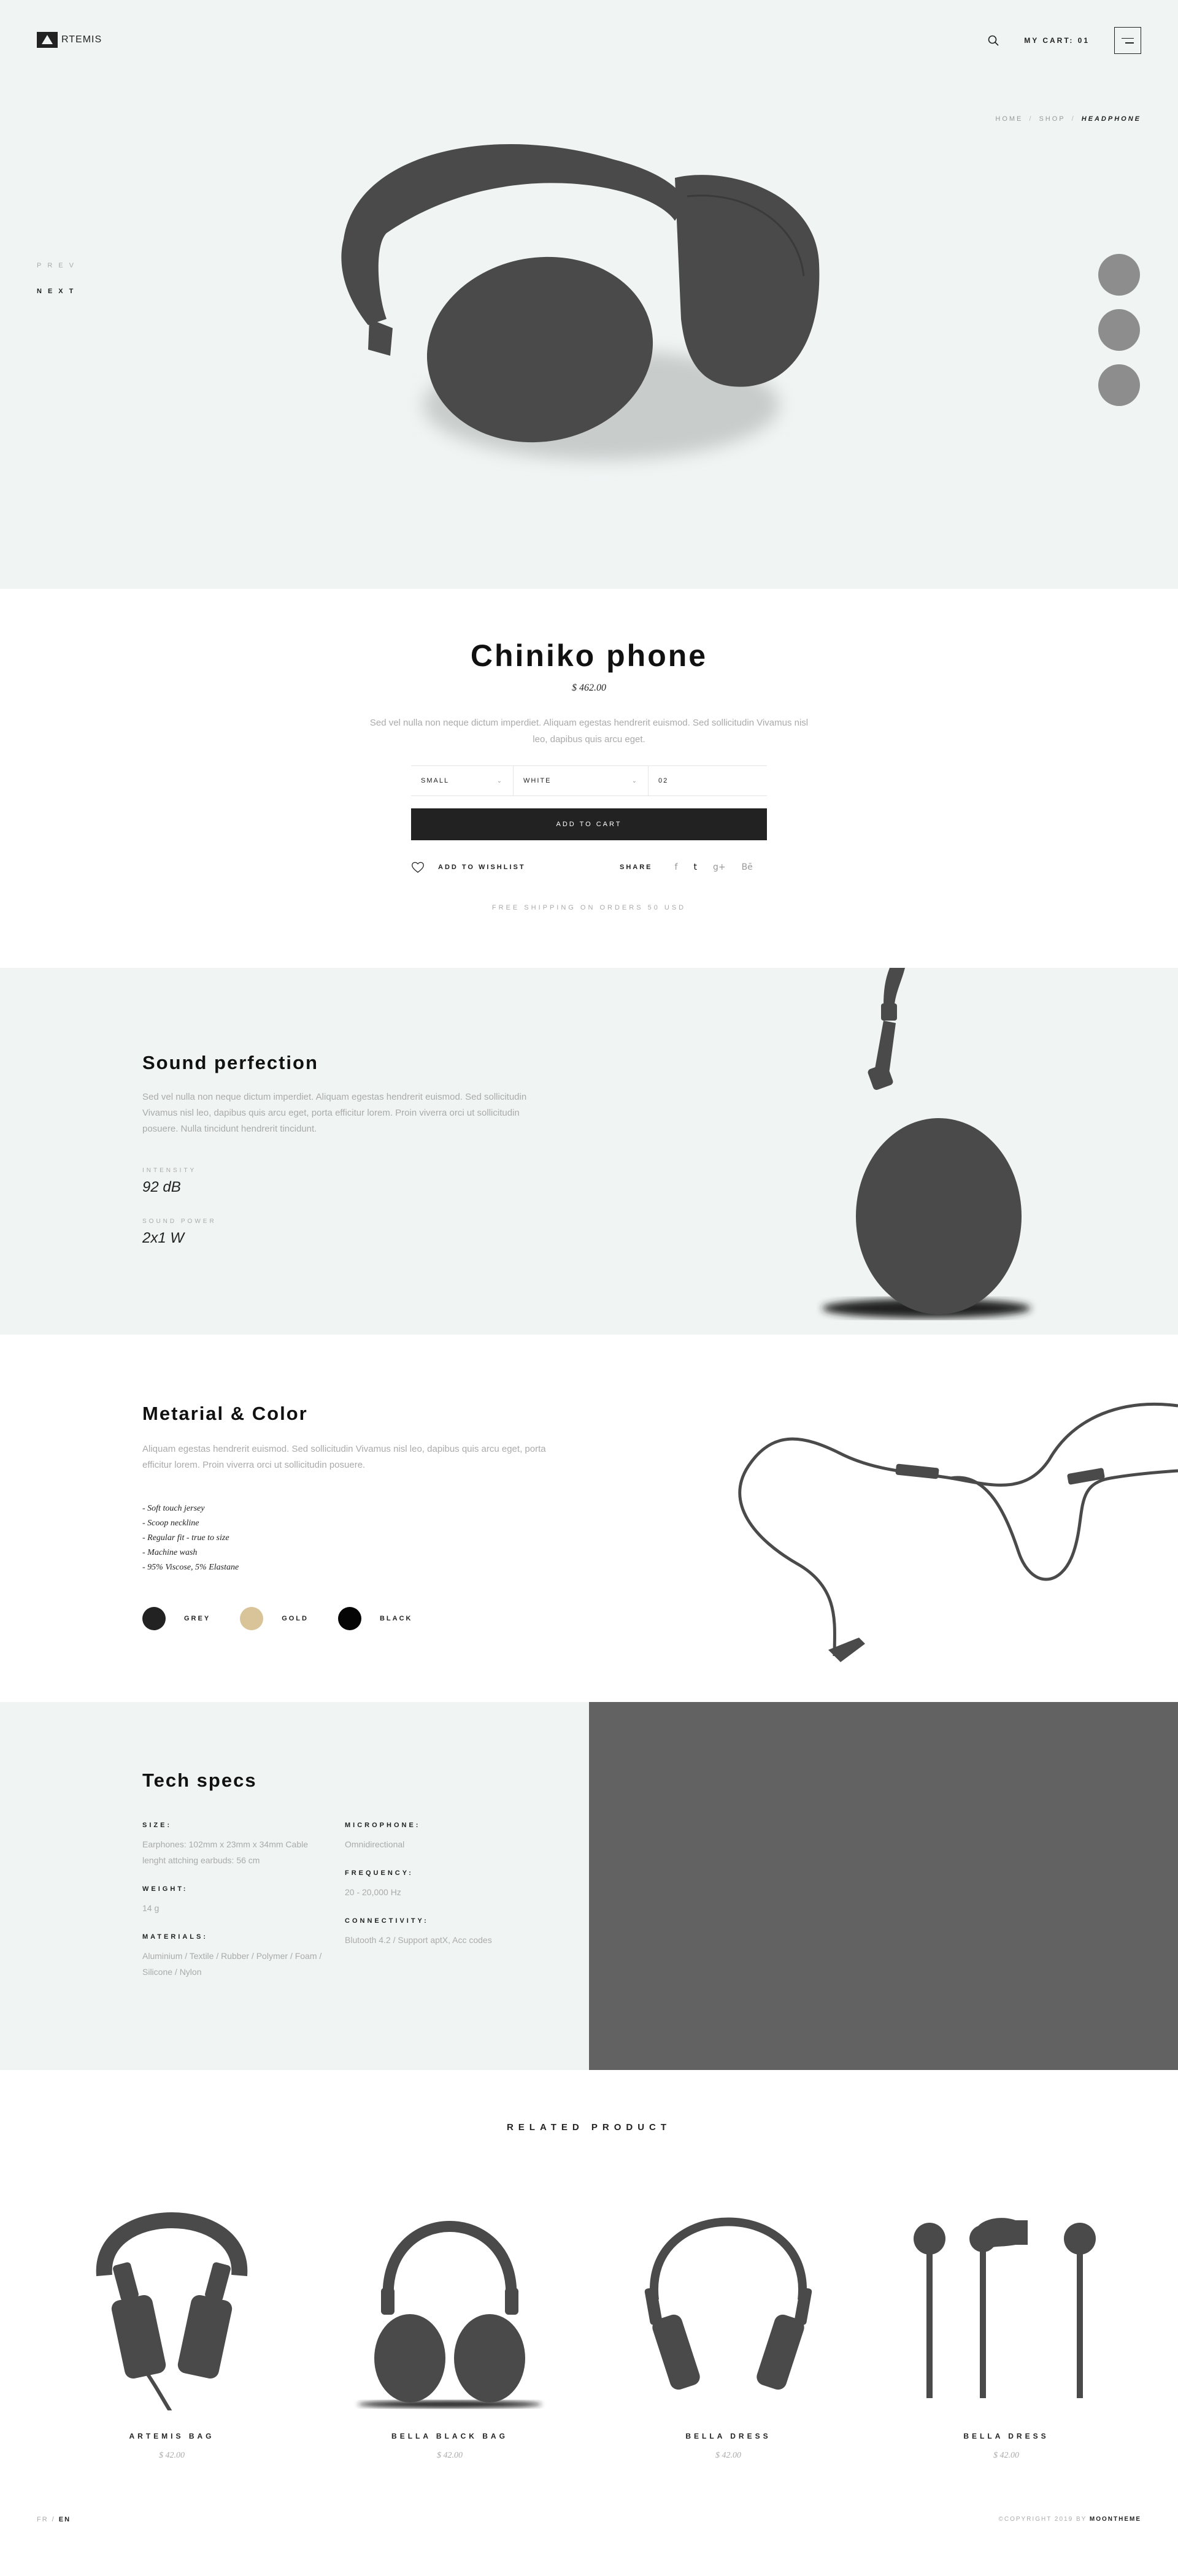  What do you see at coordinates (1111, 119) in the screenshot?
I see `breadcrumb-current: HEADPHONE` at bounding box center [1111, 119].